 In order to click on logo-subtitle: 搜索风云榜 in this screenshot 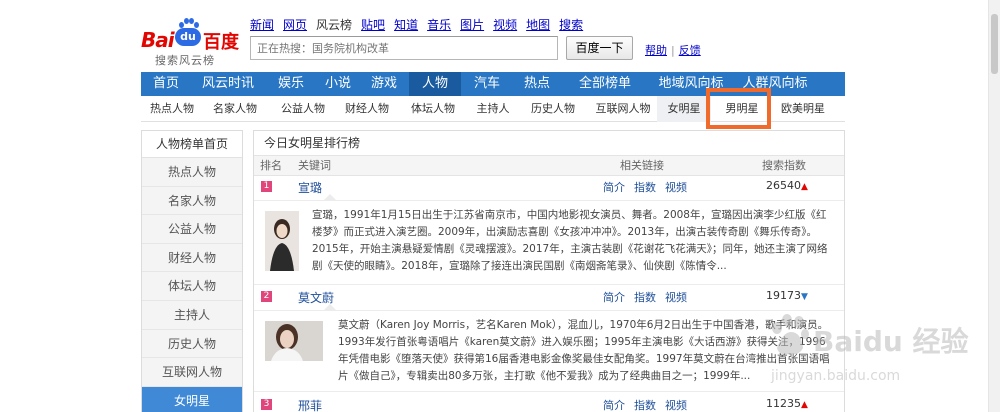, I will do `click(185, 60)`.